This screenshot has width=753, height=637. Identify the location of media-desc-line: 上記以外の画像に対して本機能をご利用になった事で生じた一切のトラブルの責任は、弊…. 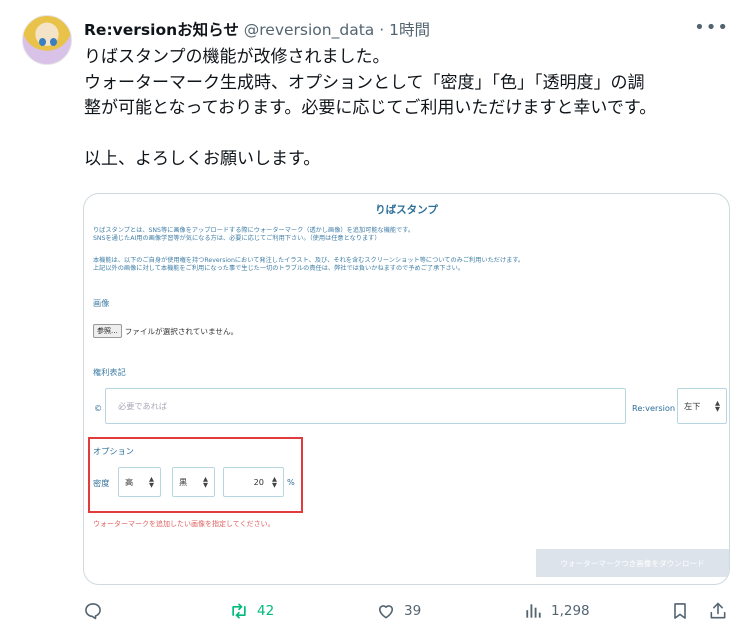
(279, 269).